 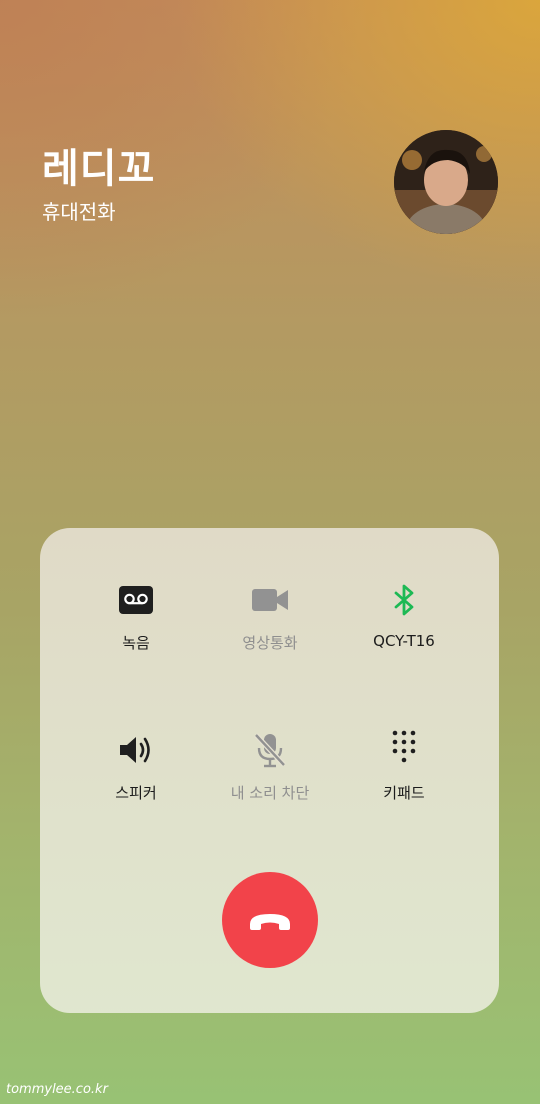 I want to click on avatar, so click(x=446, y=182).